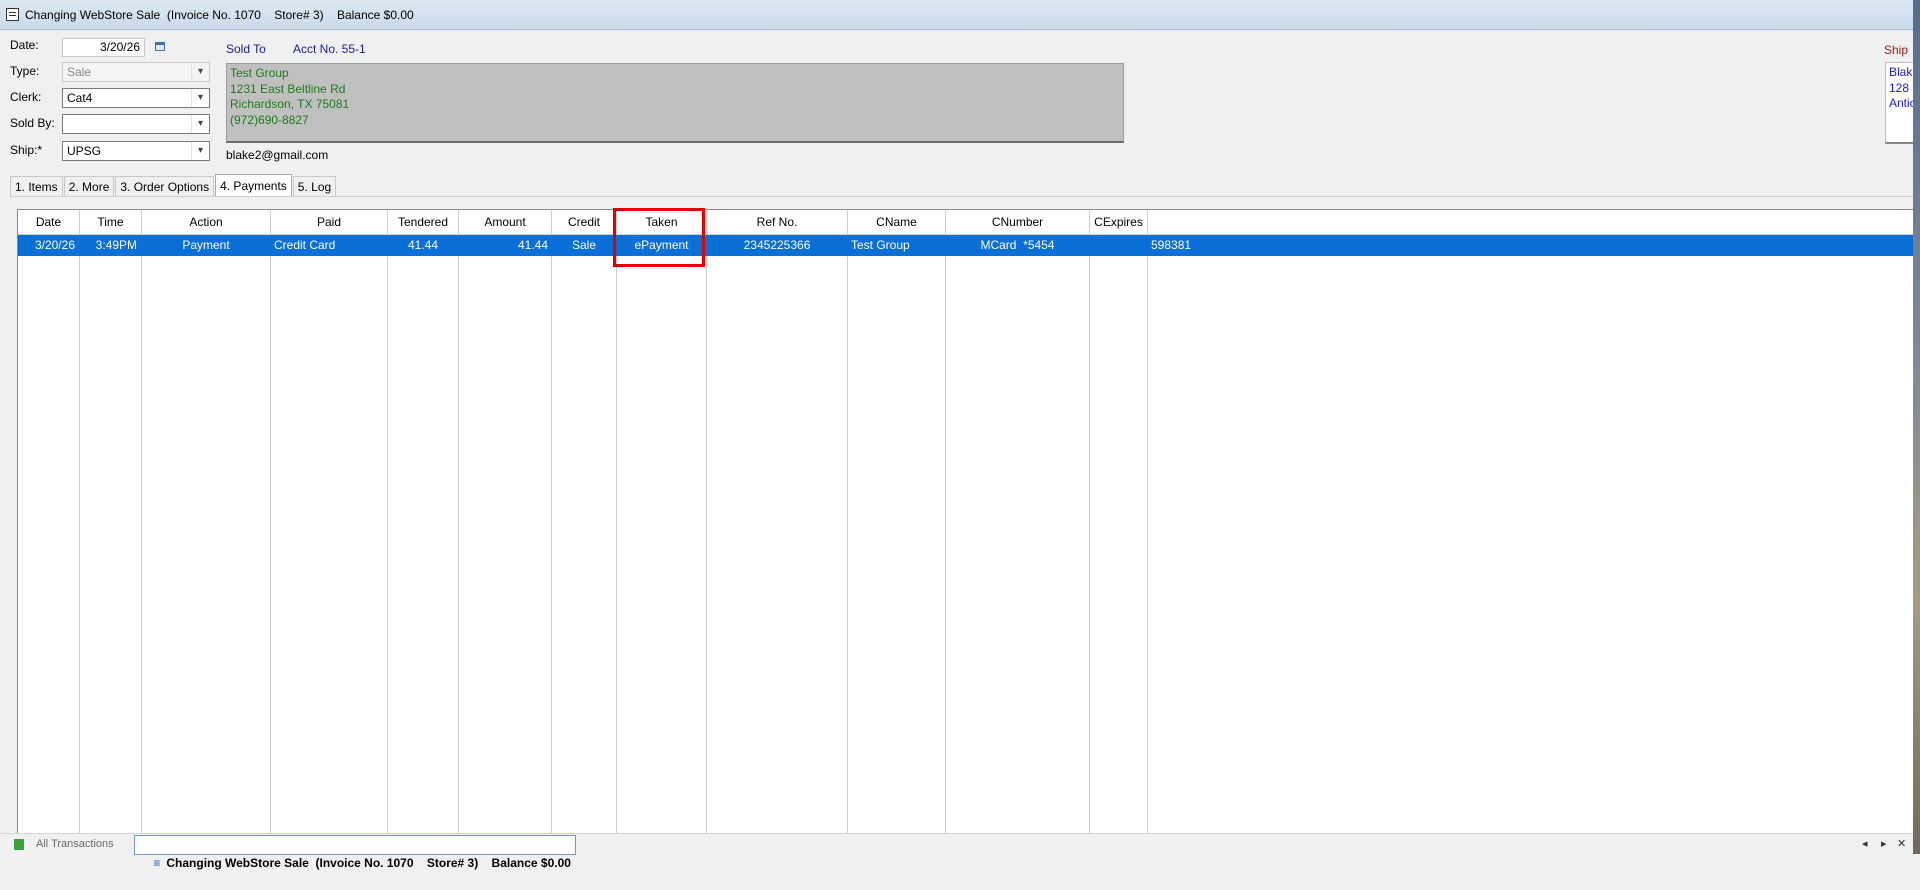  What do you see at coordinates (26, 97) in the screenshot?
I see `clerk-label: Clerk:` at bounding box center [26, 97].